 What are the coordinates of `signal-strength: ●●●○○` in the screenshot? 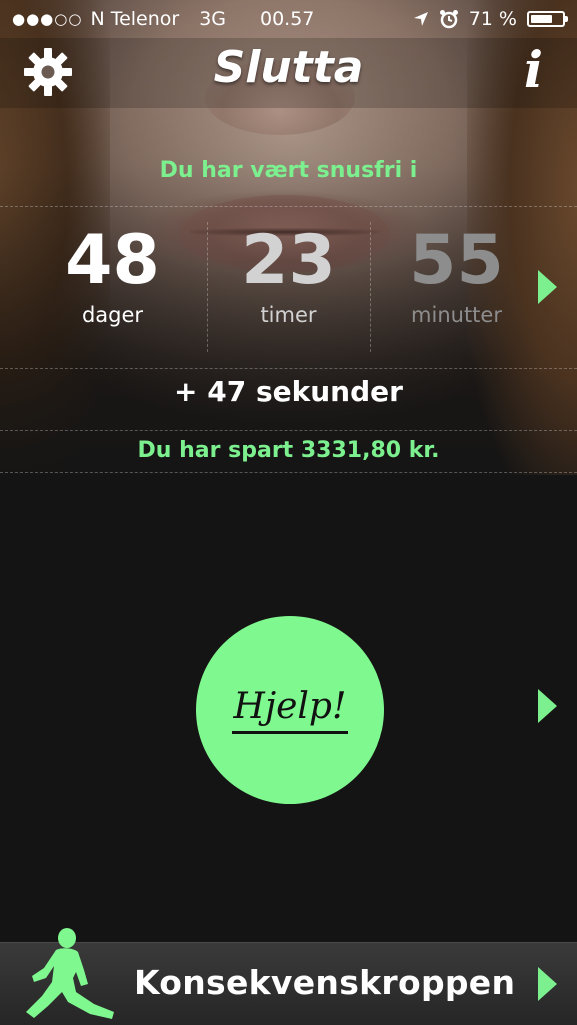 It's located at (47, 19).